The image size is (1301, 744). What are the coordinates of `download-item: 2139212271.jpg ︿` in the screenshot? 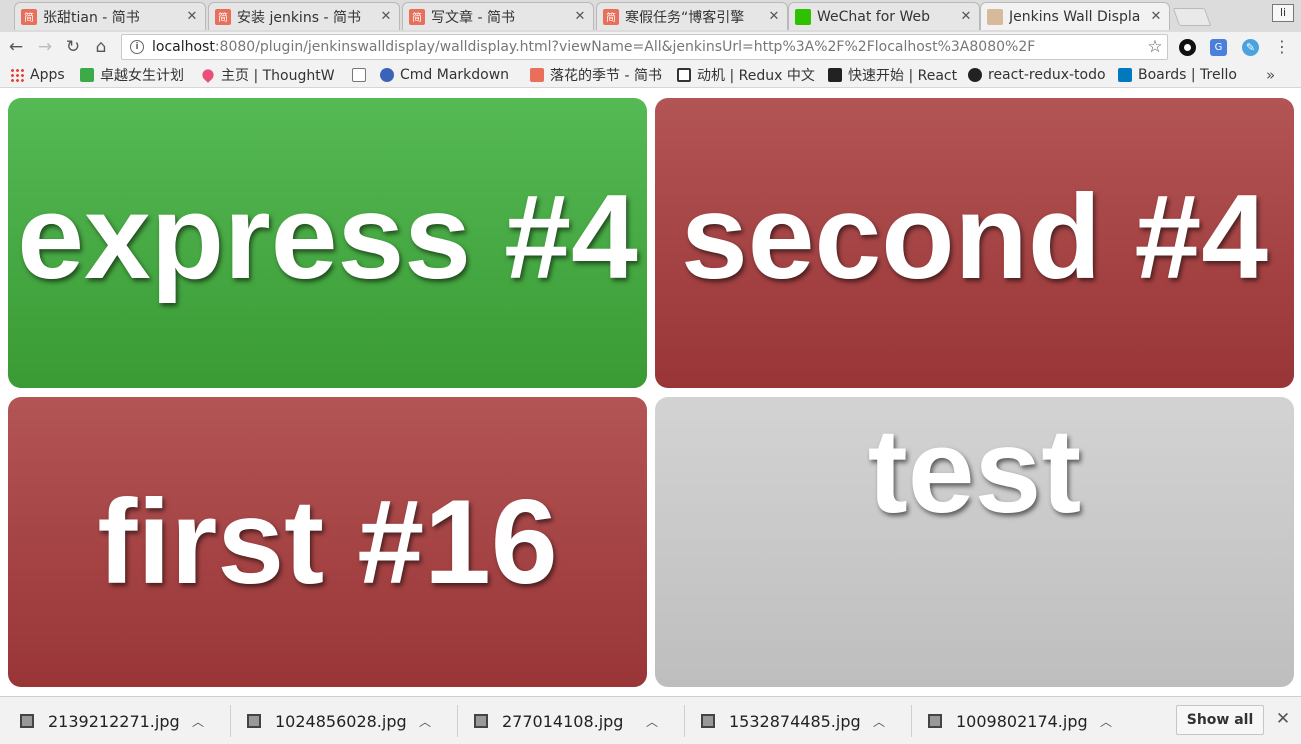 It's located at (104, 720).